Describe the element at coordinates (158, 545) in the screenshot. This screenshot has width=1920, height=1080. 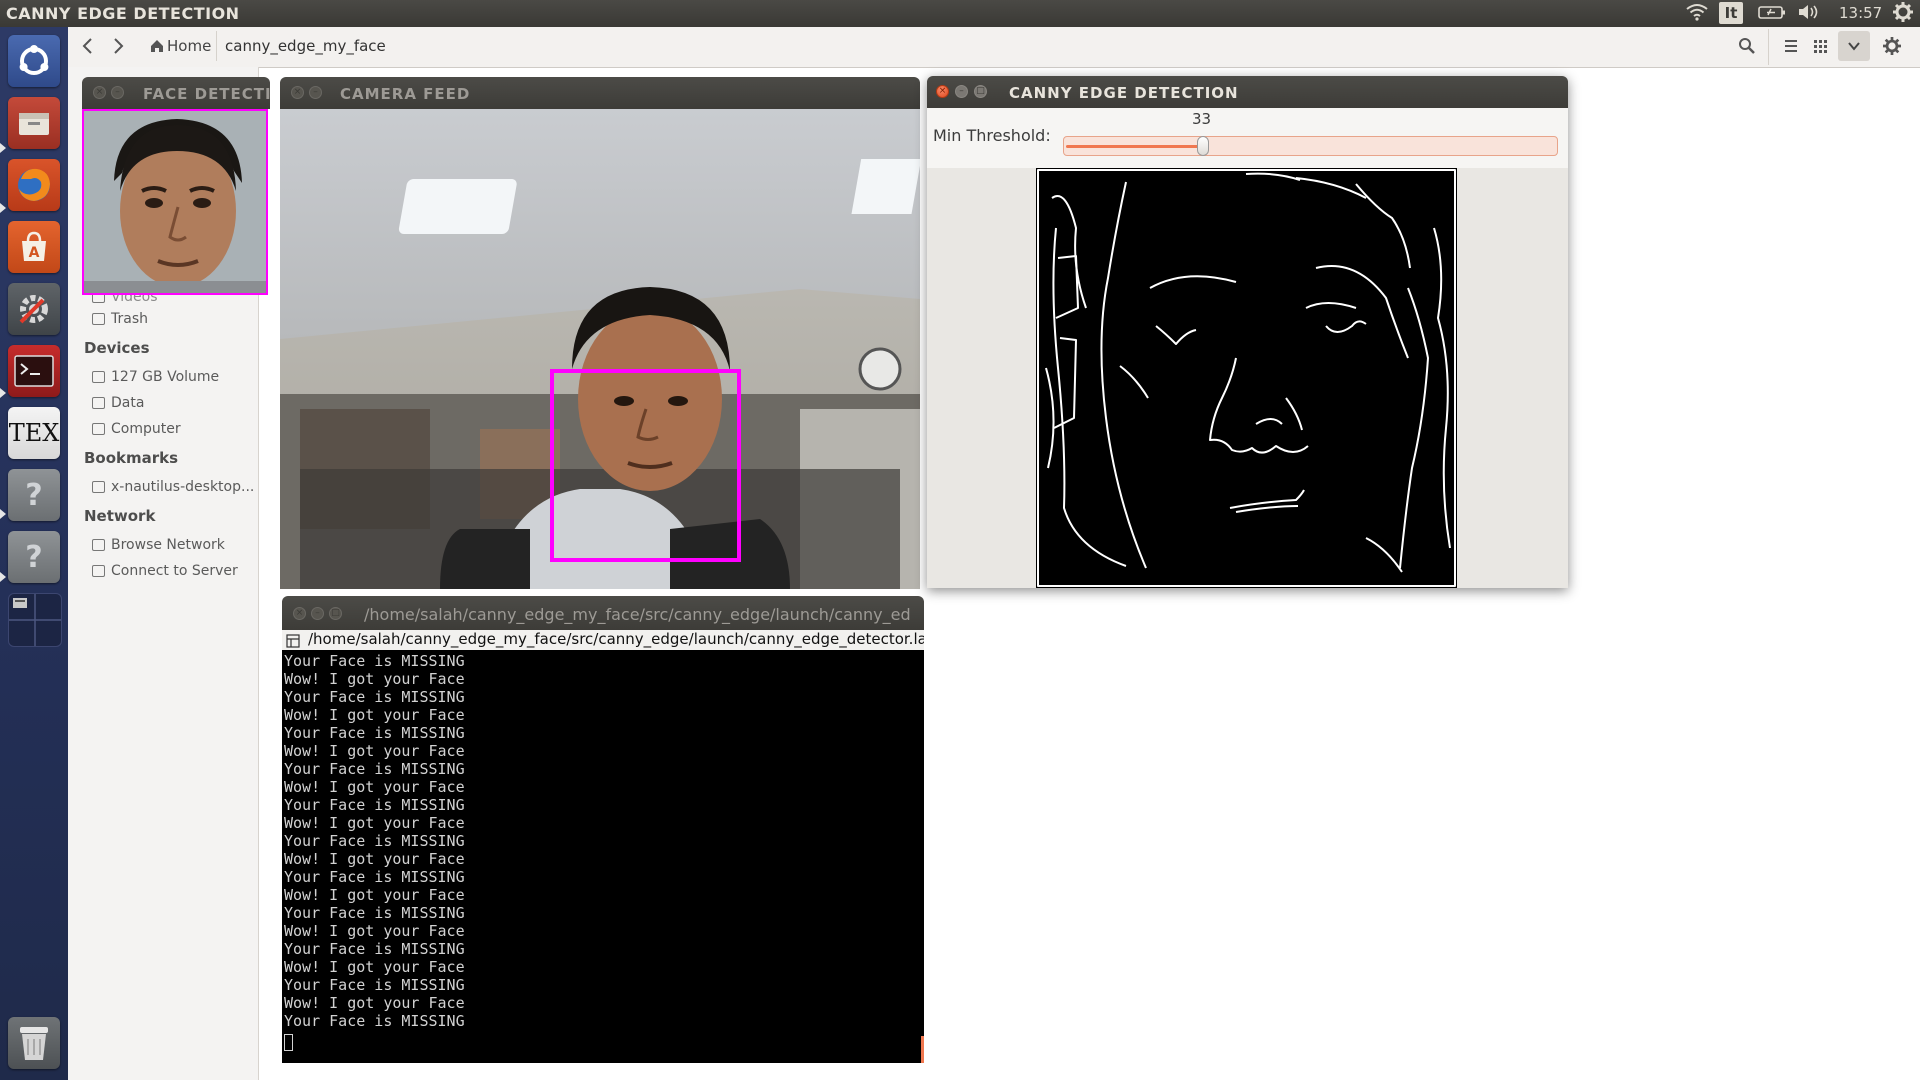
I see `sidebar-item-browse-network: Browse Network` at that location.